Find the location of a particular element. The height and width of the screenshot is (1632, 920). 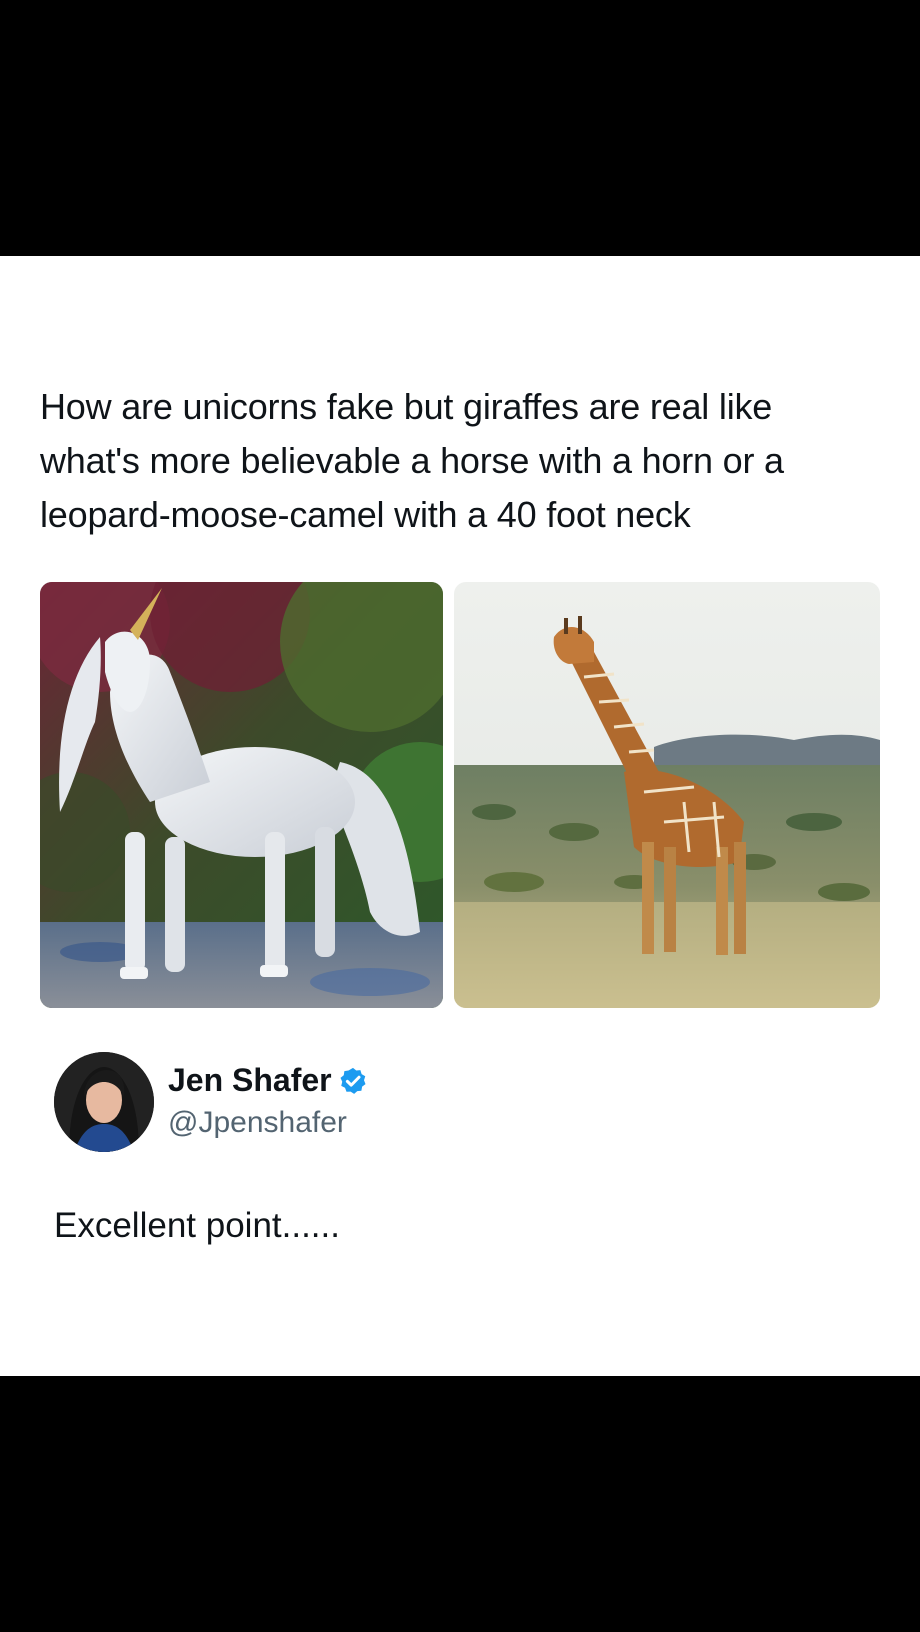

author-name: Jen Shafer is located at coordinates (268, 1080).